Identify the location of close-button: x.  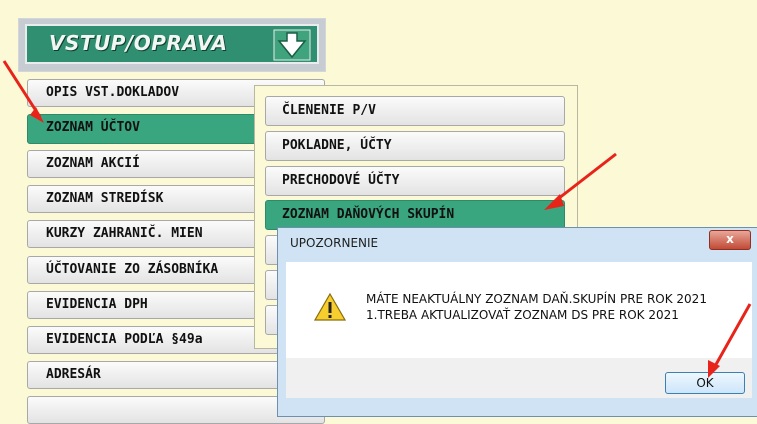
(730, 240).